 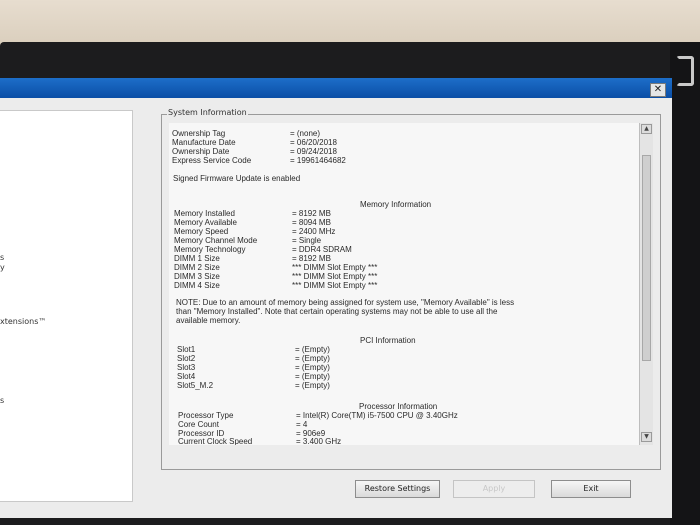 I want to click on info-label: DIMM 3 Size, so click(x=197, y=276).